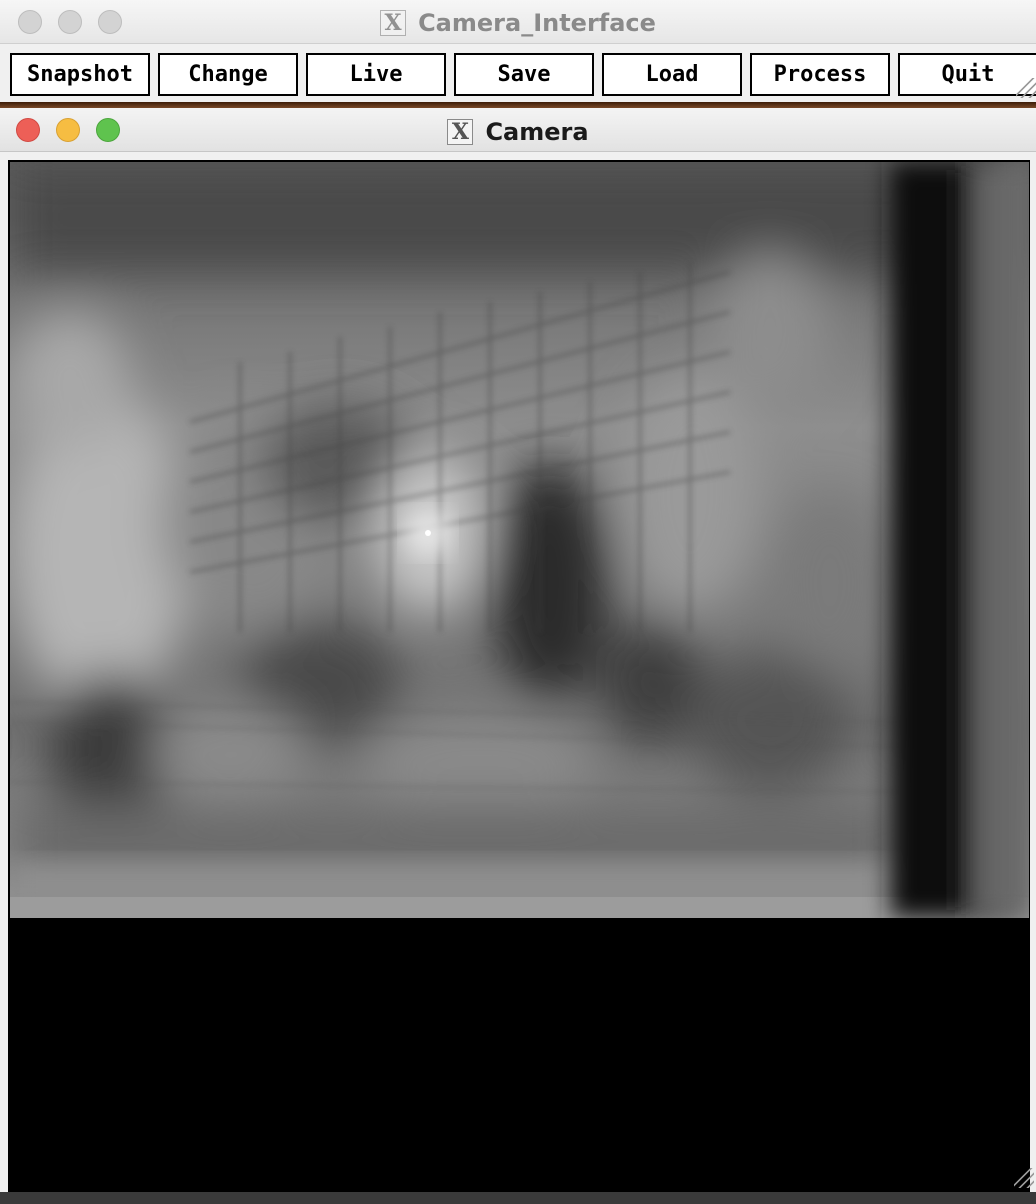  I want to click on window-title: X Camera, so click(518, 131).